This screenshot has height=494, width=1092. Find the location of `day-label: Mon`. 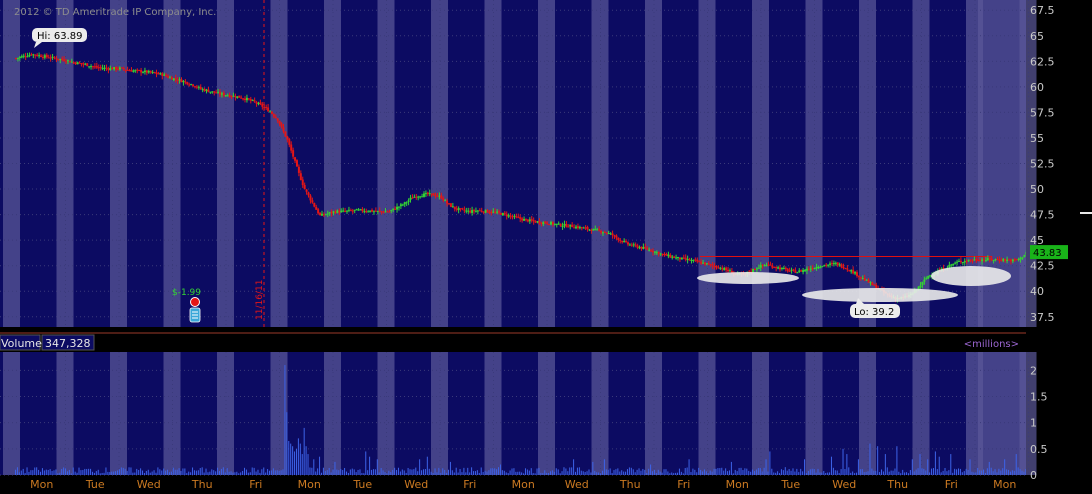

day-label: Mon is located at coordinates (1004, 484).